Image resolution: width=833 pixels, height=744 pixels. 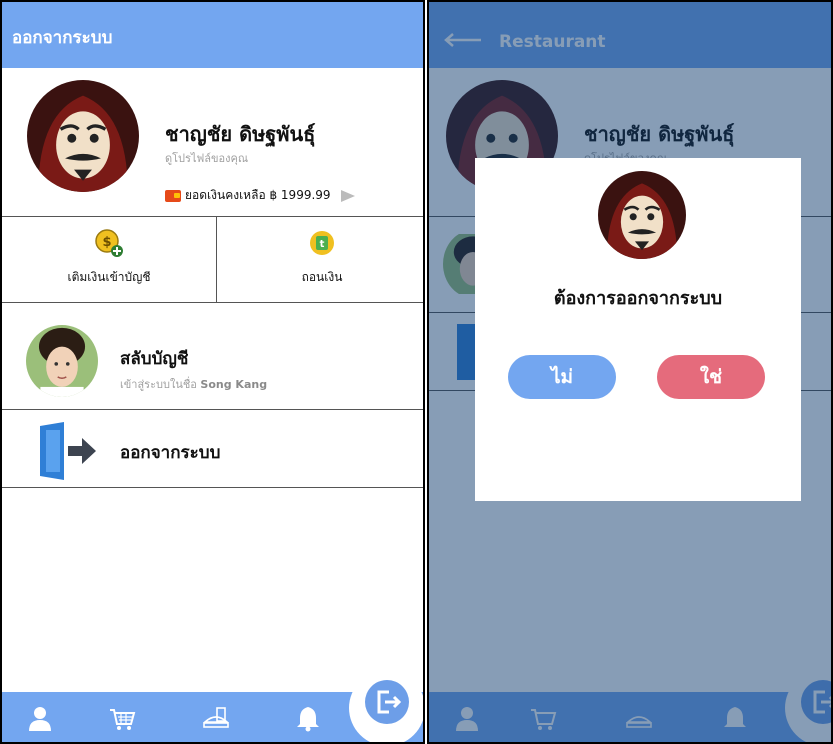 I want to click on logout-row: ออกจากระบบ, so click(x=212, y=448).